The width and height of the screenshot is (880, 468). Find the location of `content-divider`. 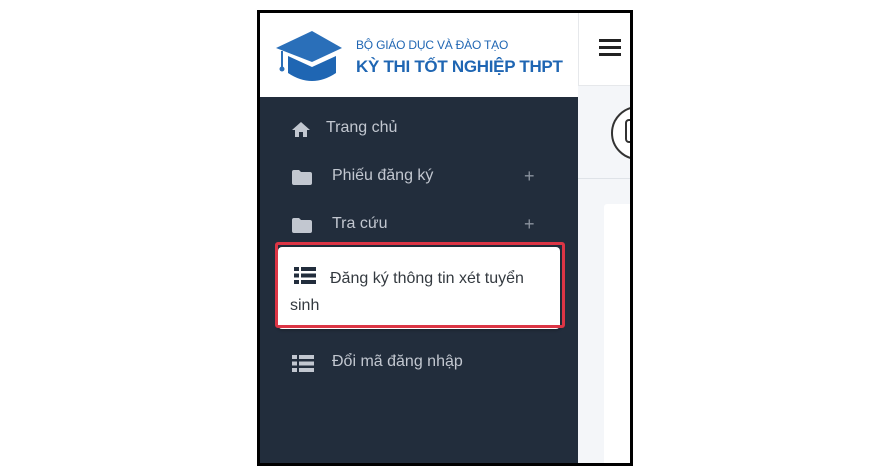

content-divider is located at coordinates (604, 178).